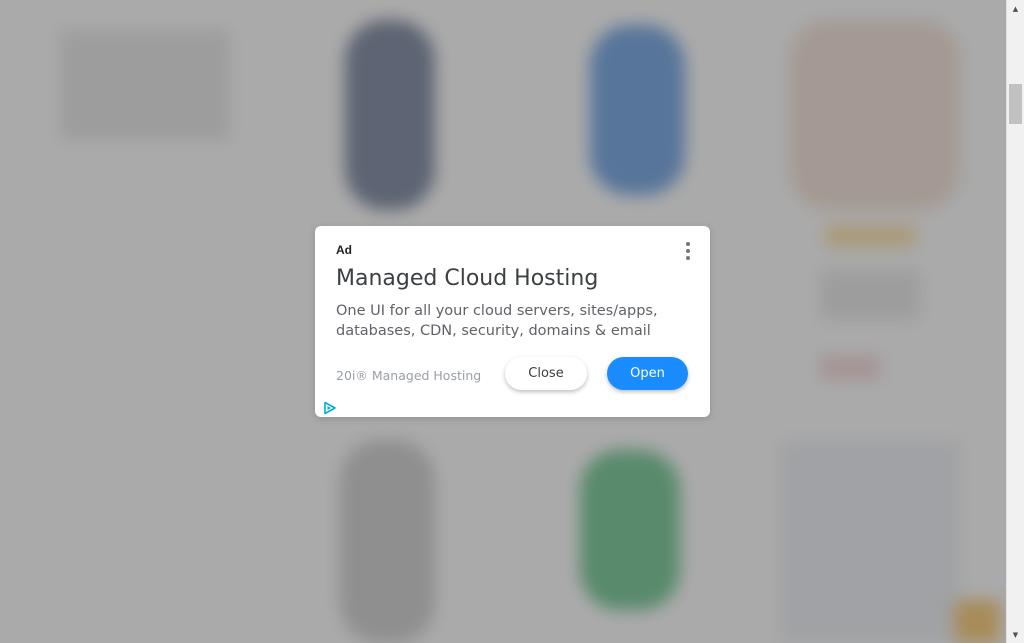 The image size is (1024, 643). I want to click on ad-title: Managed Cloud Hosting, so click(467, 278).